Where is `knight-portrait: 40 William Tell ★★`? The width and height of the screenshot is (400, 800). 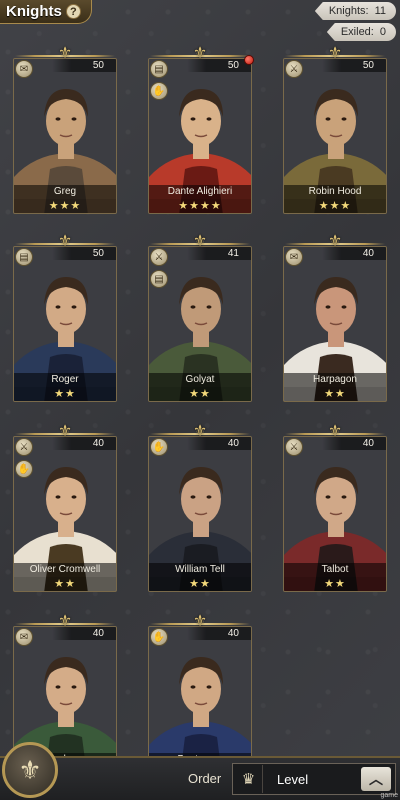 knight-portrait: 40 William Tell ★★ is located at coordinates (200, 514).